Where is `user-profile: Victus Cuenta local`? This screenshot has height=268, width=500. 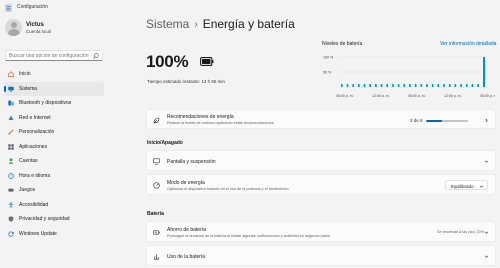
user-profile: Victus Cuenta local is located at coordinates (28, 27).